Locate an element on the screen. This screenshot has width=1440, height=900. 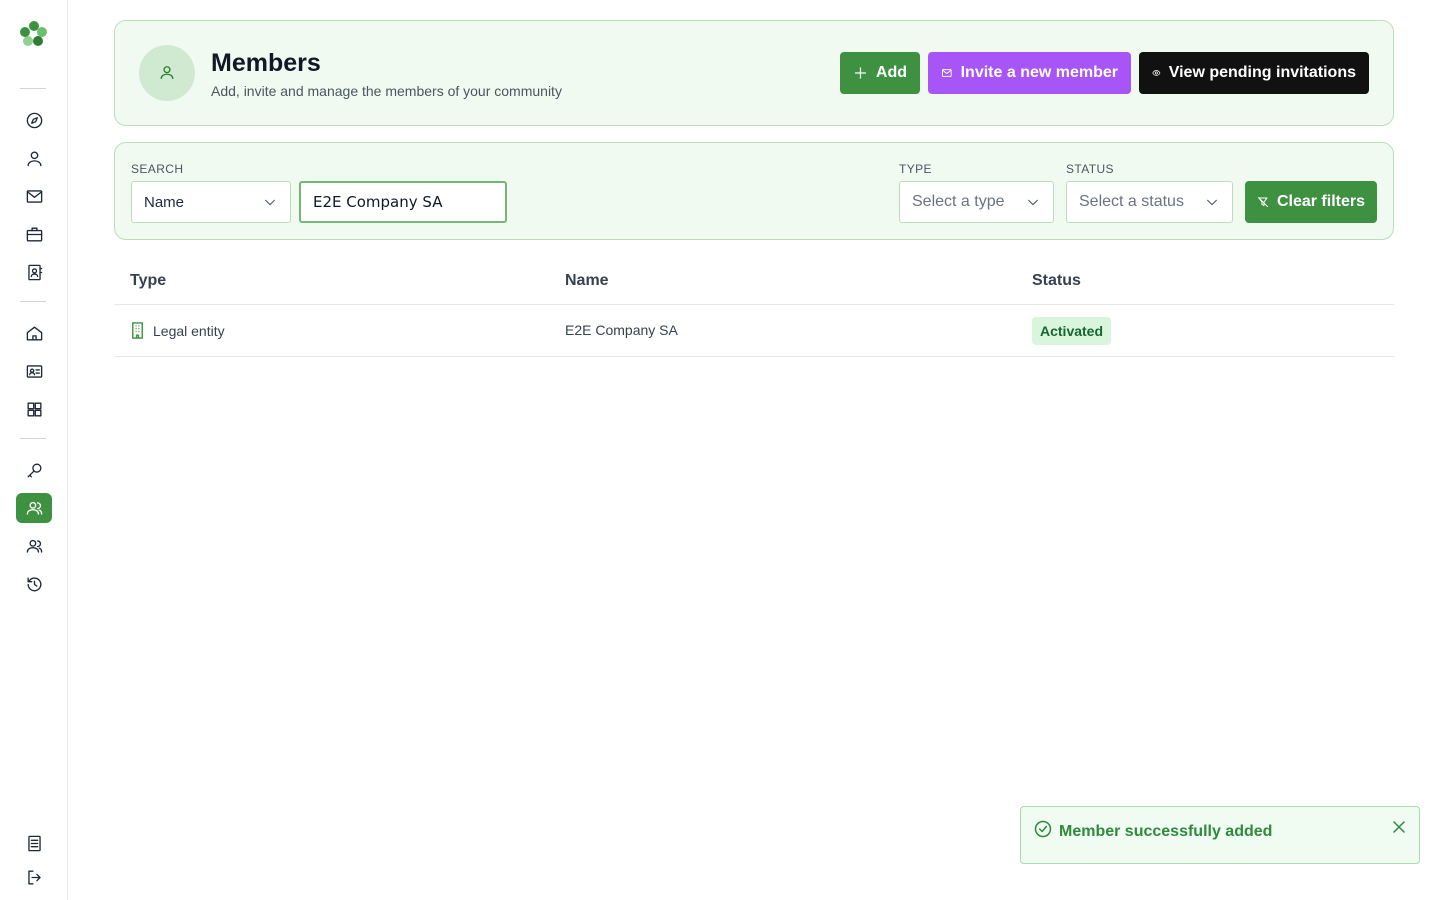
search-label: SEARCH is located at coordinates (157, 169).